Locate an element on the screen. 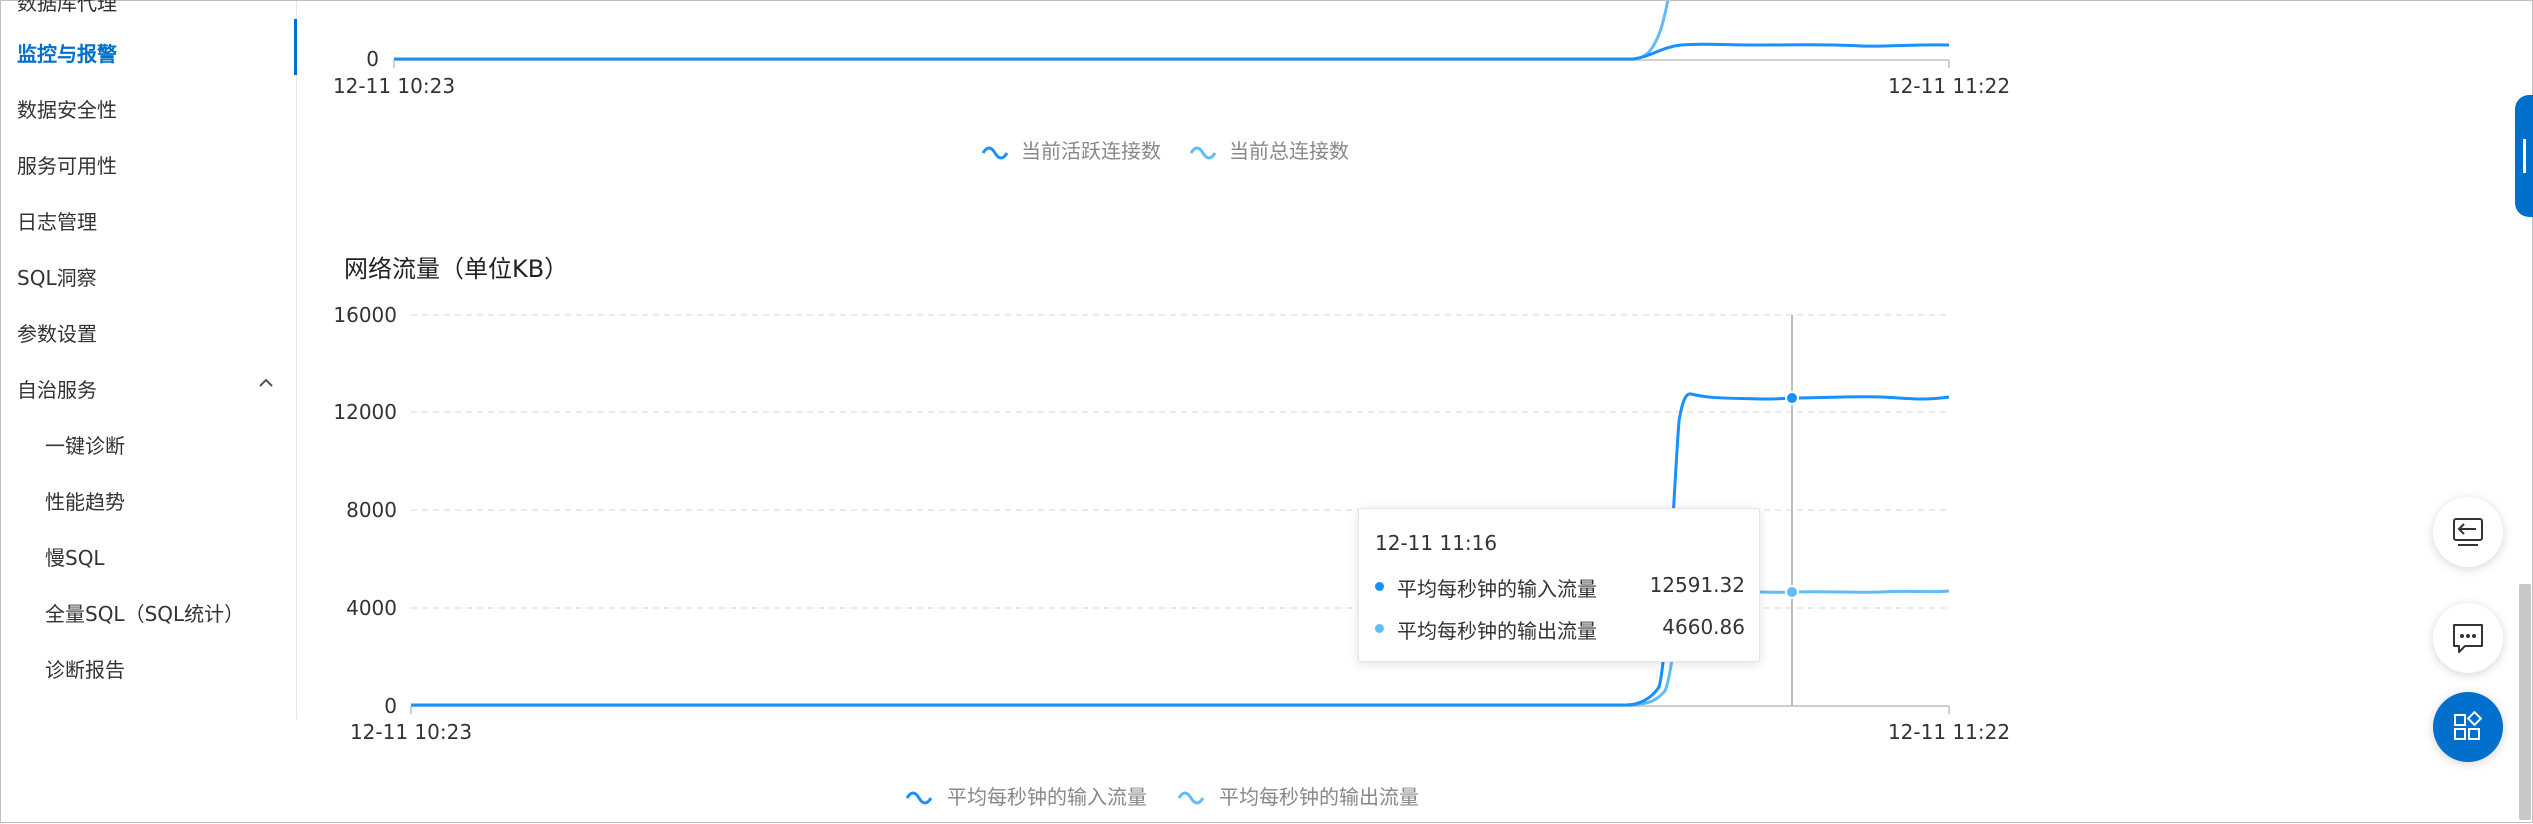 Image resolution: width=2533 pixels, height=824 pixels. tooltip-row-output: 平均每秒钟的输出流量 4660.86 is located at coordinates (1560, 629).